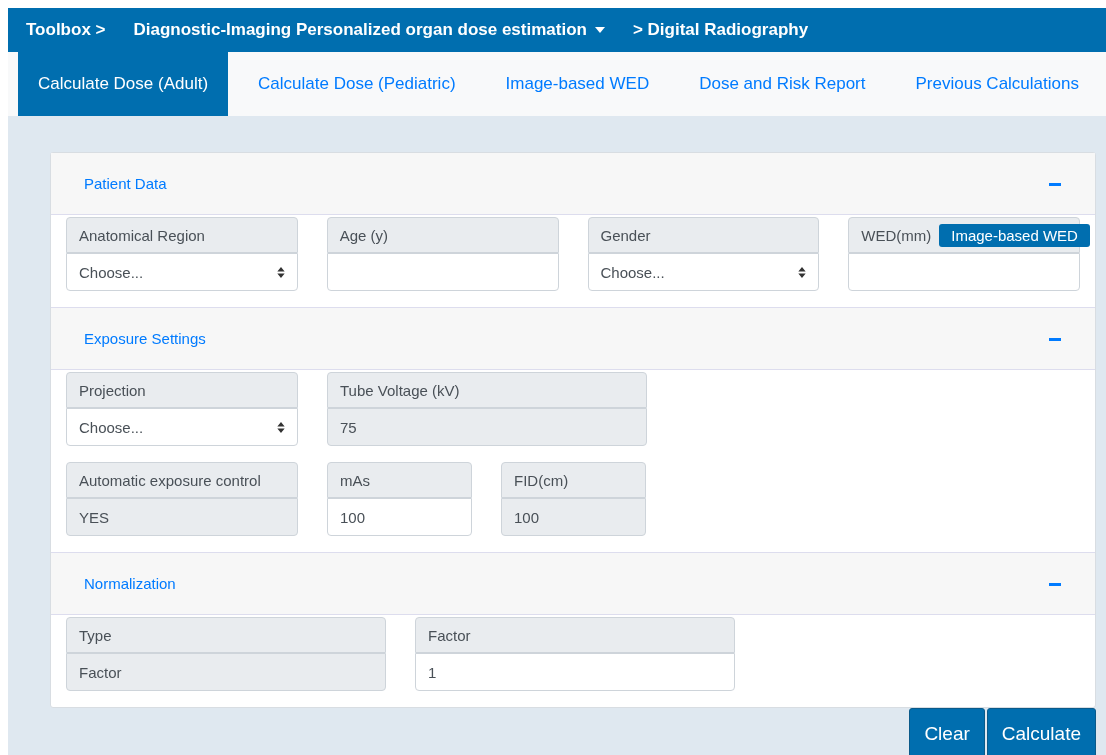 This screenshot has height=755, width=1106. Describe the element at coordinates (125, 183) in the screenshot. I see `section-title: Patient Data` at that location.